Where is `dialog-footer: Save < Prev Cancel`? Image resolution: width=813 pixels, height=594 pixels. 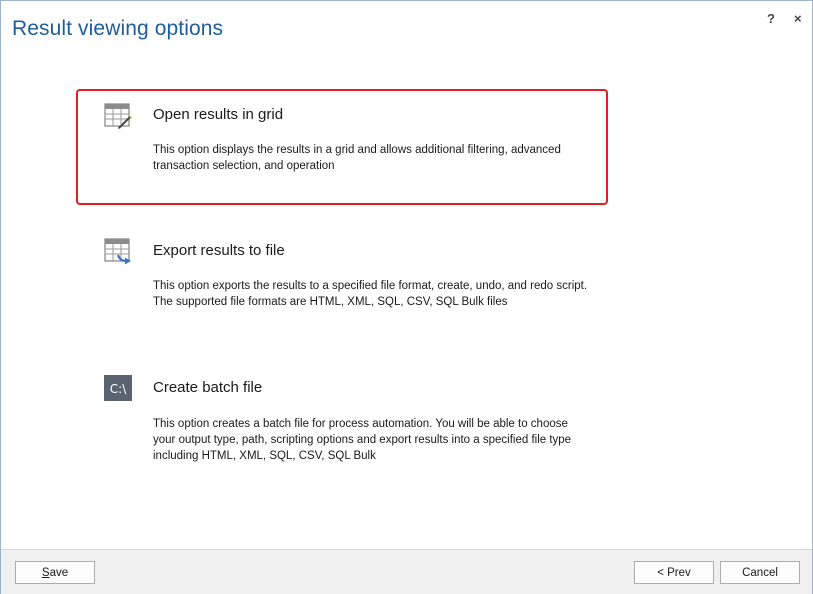
dialog-footer: Save < Prev Cancel is located at coordinates (406, 571).